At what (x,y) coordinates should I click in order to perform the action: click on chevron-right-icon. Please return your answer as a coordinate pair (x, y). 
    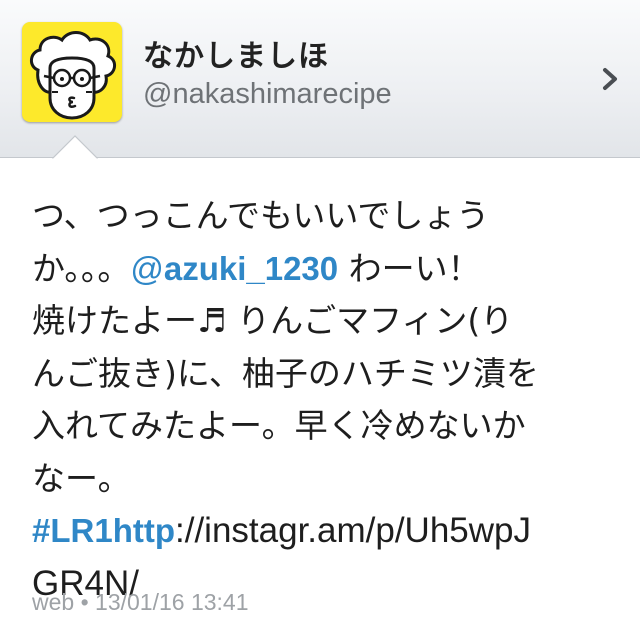
    Looking at the image, I should click on (610, 79).